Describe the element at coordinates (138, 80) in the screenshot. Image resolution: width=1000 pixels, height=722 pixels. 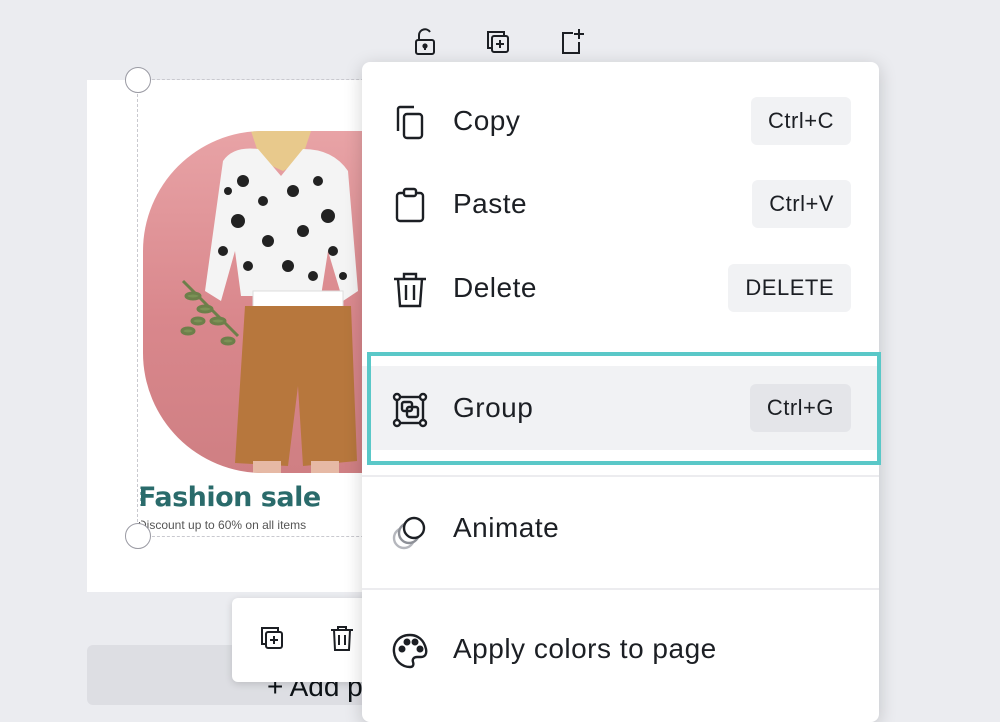
I see `resize-handle-top-left` at that location.